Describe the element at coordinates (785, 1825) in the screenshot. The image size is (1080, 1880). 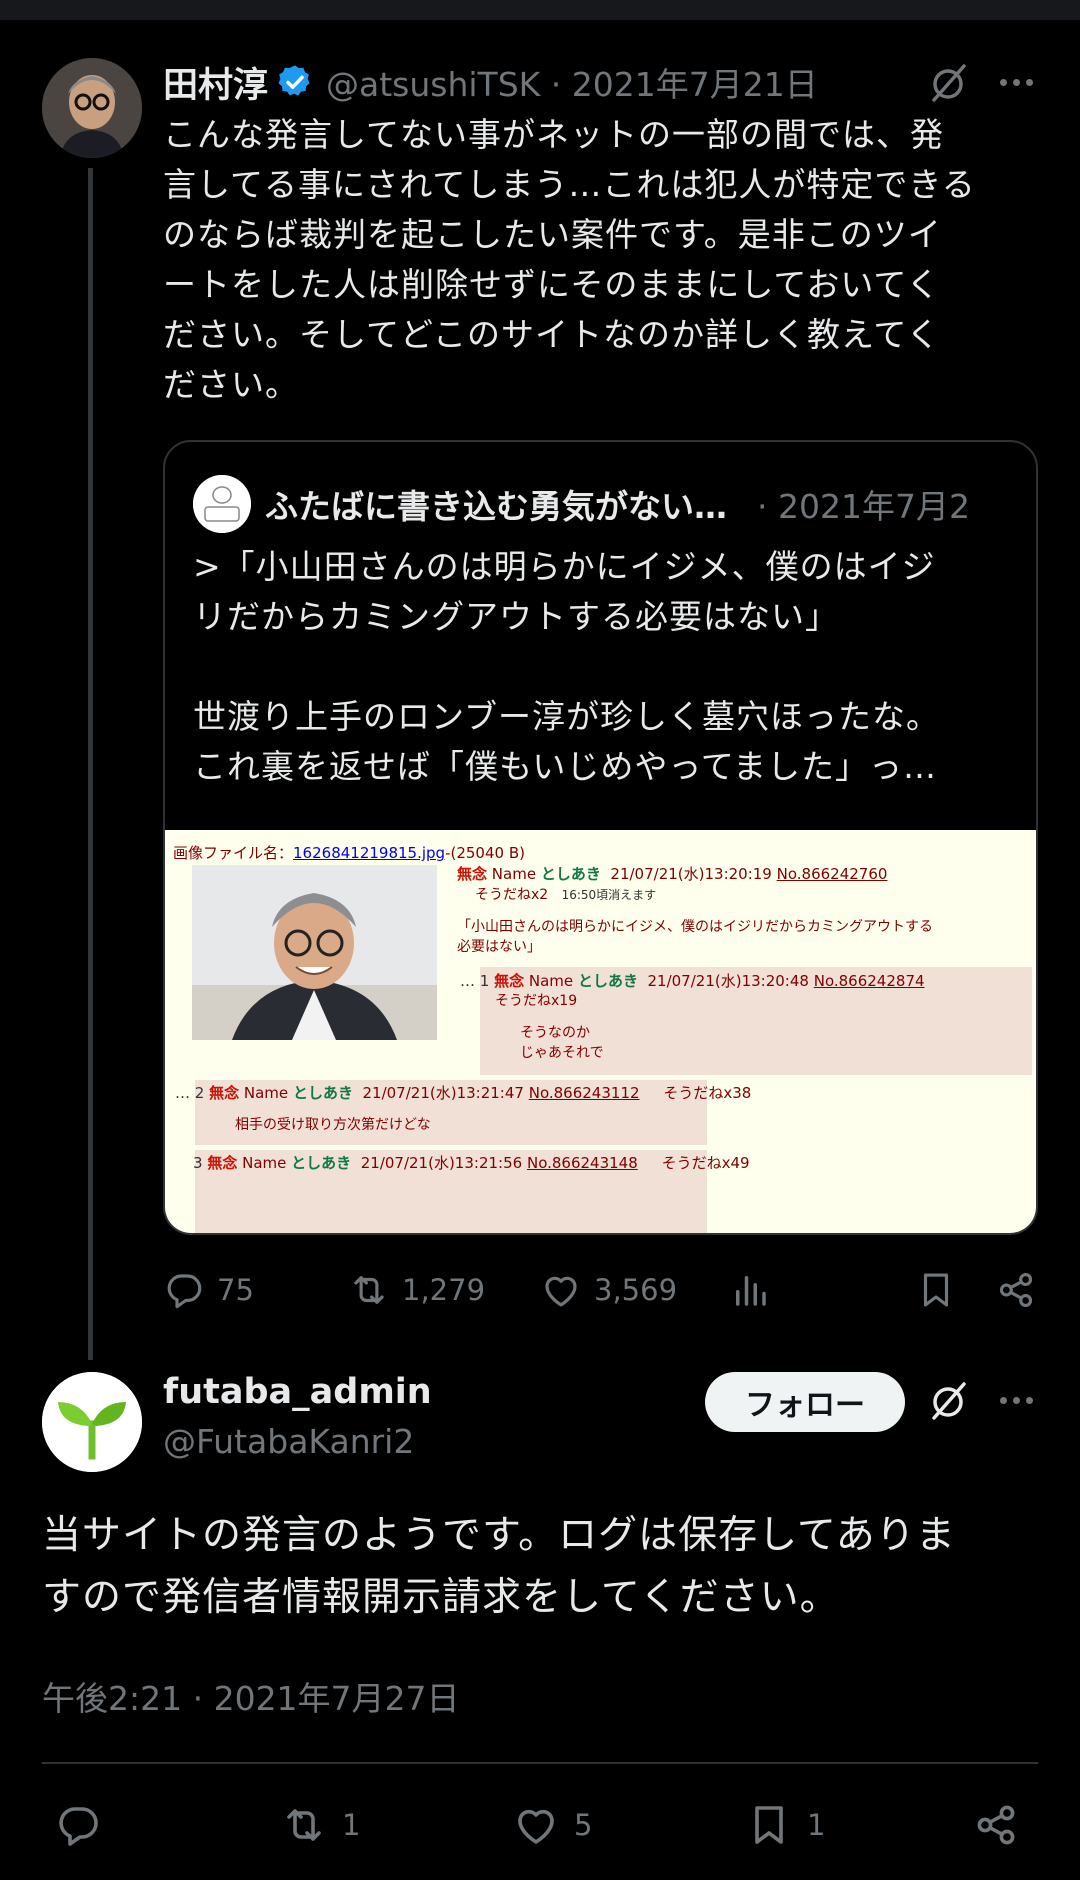
I see `bookmark-button: 1` at that location.